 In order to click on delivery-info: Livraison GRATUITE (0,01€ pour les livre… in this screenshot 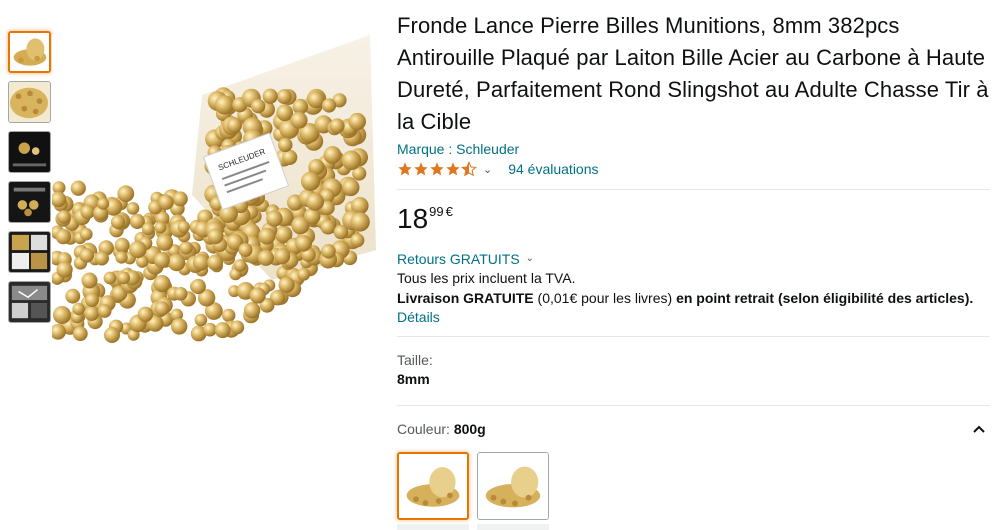, I will do `click(693, 298)`.